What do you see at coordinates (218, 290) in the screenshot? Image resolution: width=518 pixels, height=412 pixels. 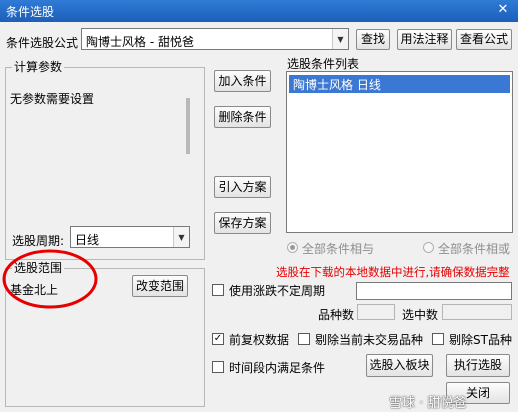 I see `variable-period-checkbox` at bounding box center [218, 290].